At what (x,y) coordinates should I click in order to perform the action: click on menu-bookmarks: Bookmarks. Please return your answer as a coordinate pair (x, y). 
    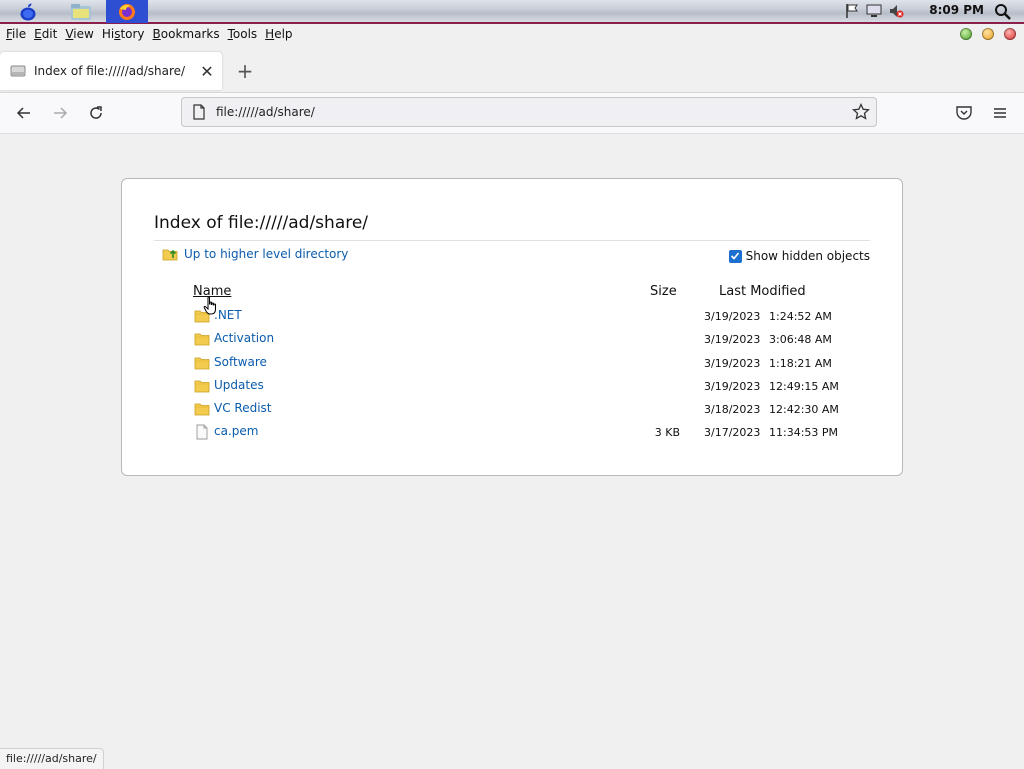
    Looking at the image, I should click on (186, 34).